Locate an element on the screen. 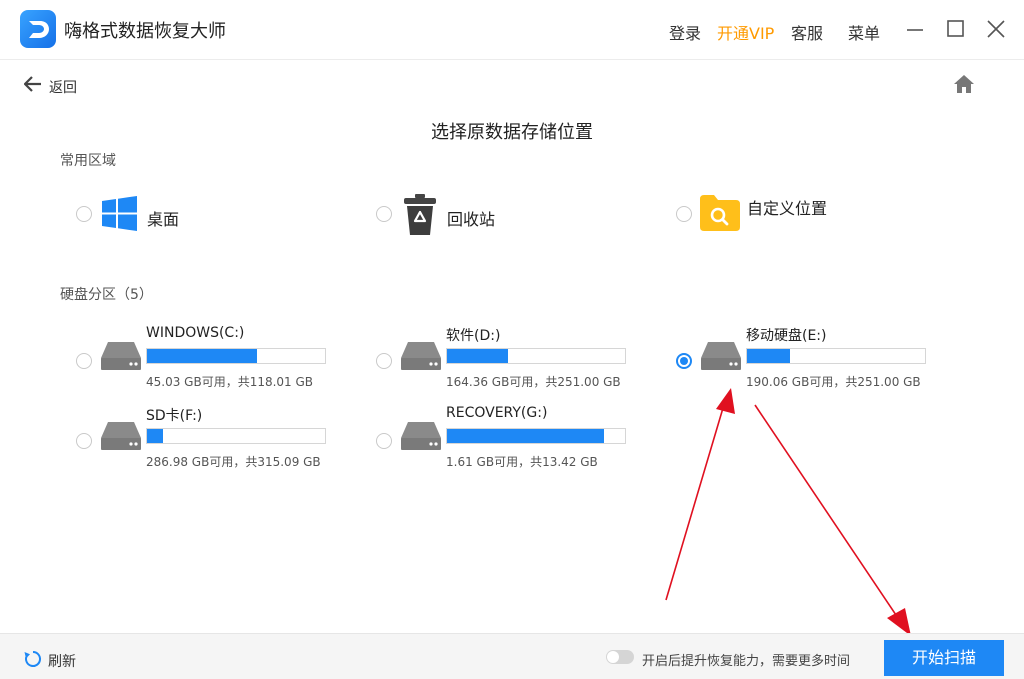 Image resolution: width=1024 pixels, height=679 pixels. start-scan-button: 开始扫描 is located at coordinates (944, 658).